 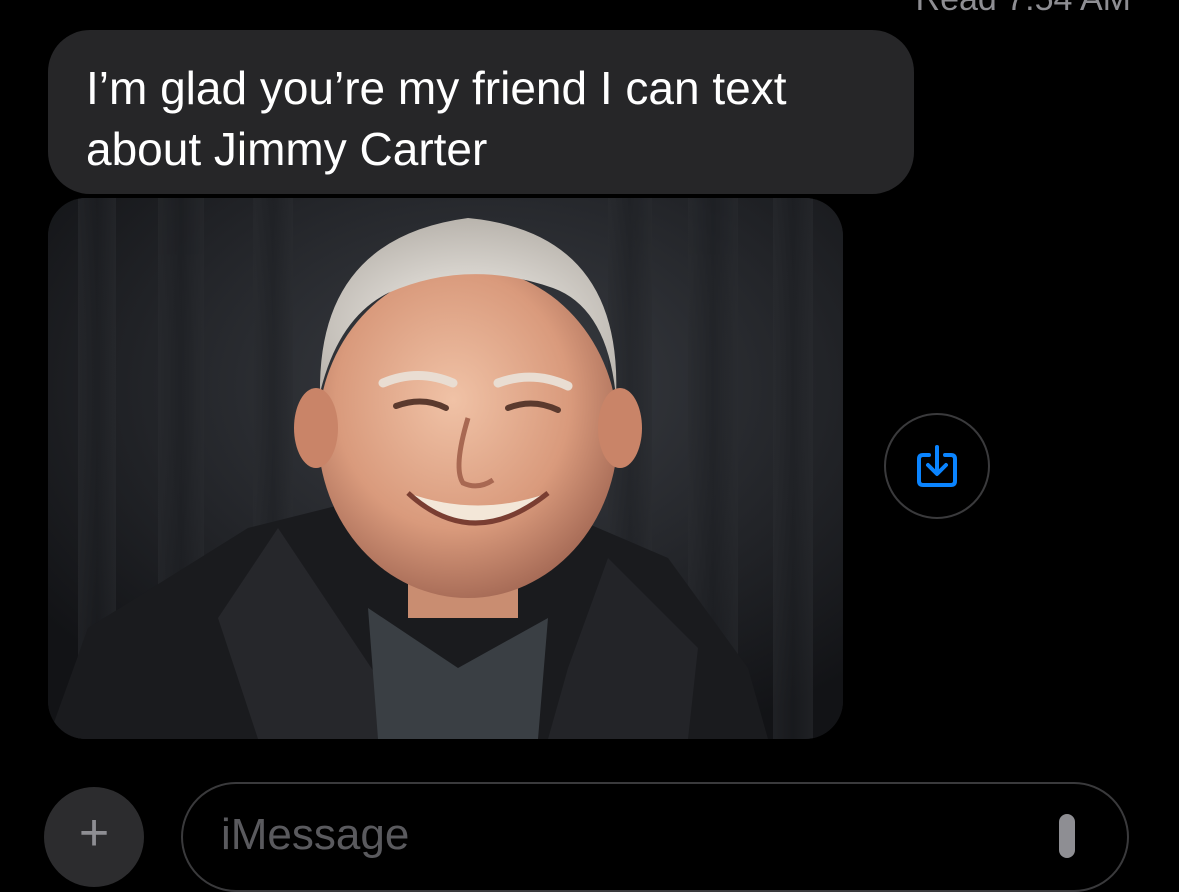 I want to click on plus-icon: +, so click(x=94, y=833).